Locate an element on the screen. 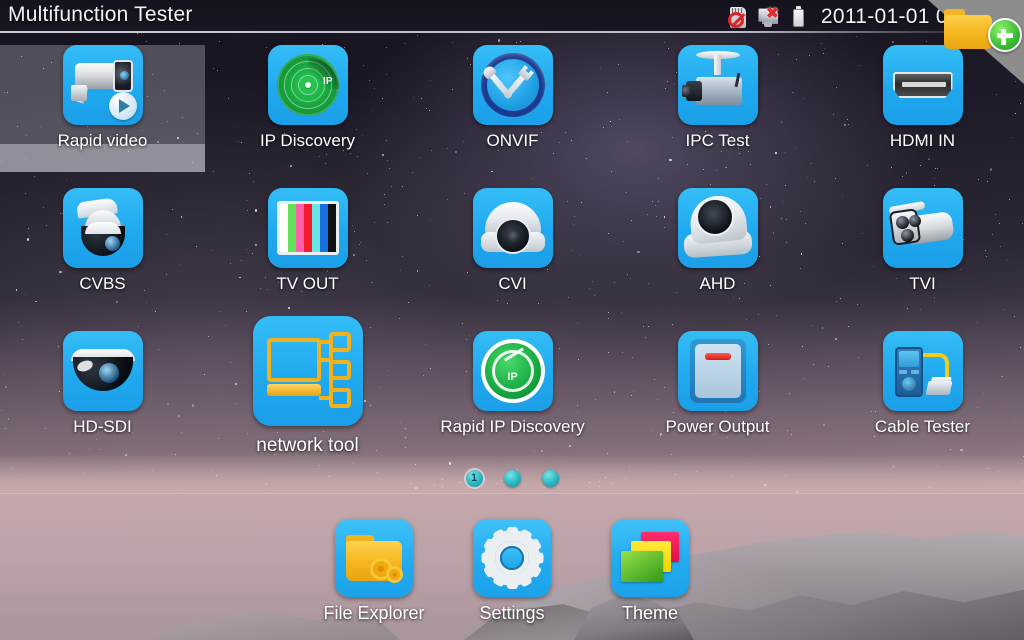  app-label: Power Output is located at coordinates (717, 426).